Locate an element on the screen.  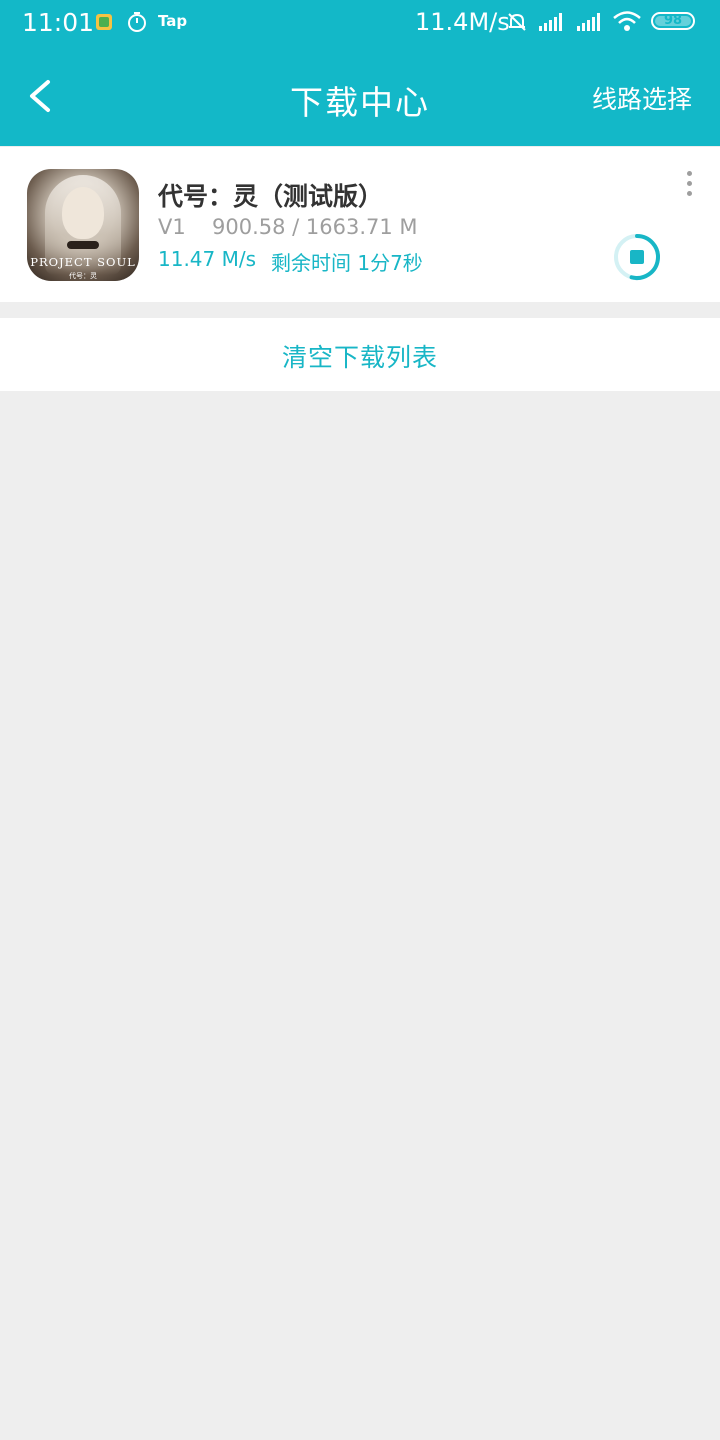
app-version: V1 is located at coordinates (172, 227).